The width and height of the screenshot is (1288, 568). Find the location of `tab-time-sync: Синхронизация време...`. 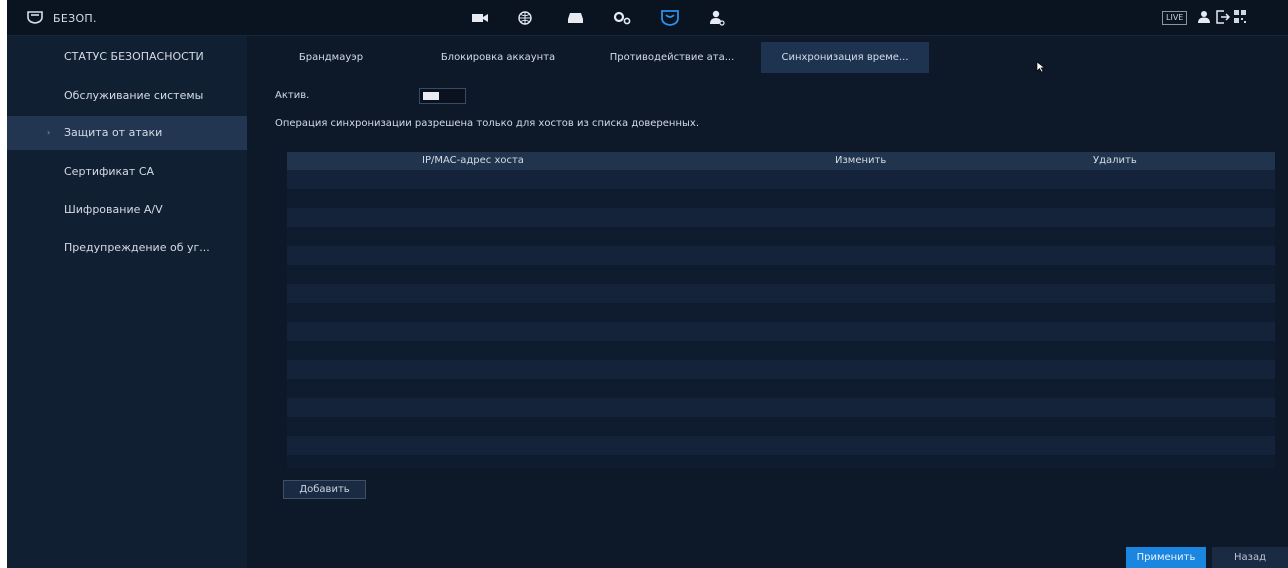

tab-time-sync: Синхронизация време... is located at coordinates (845, 57).